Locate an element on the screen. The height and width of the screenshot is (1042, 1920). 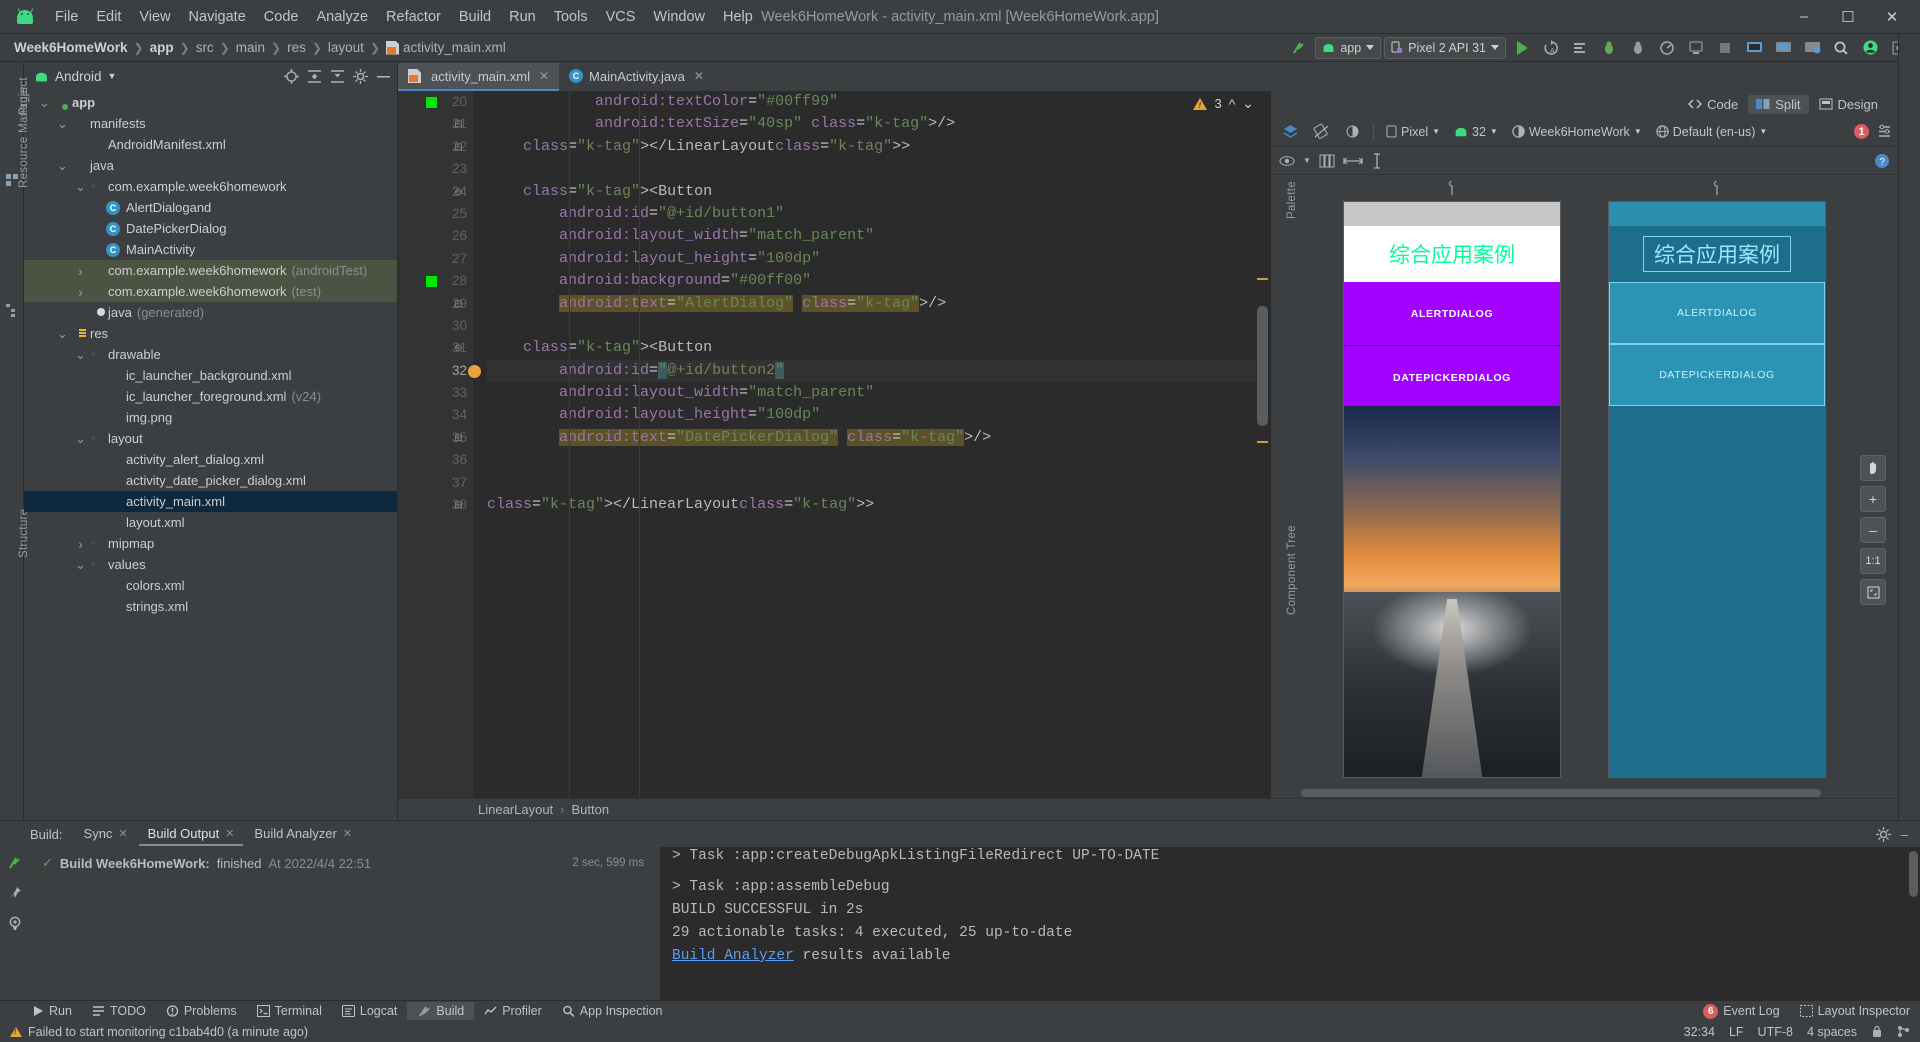
minimize-panel-icon: – is located at coordinates (1904, 834).